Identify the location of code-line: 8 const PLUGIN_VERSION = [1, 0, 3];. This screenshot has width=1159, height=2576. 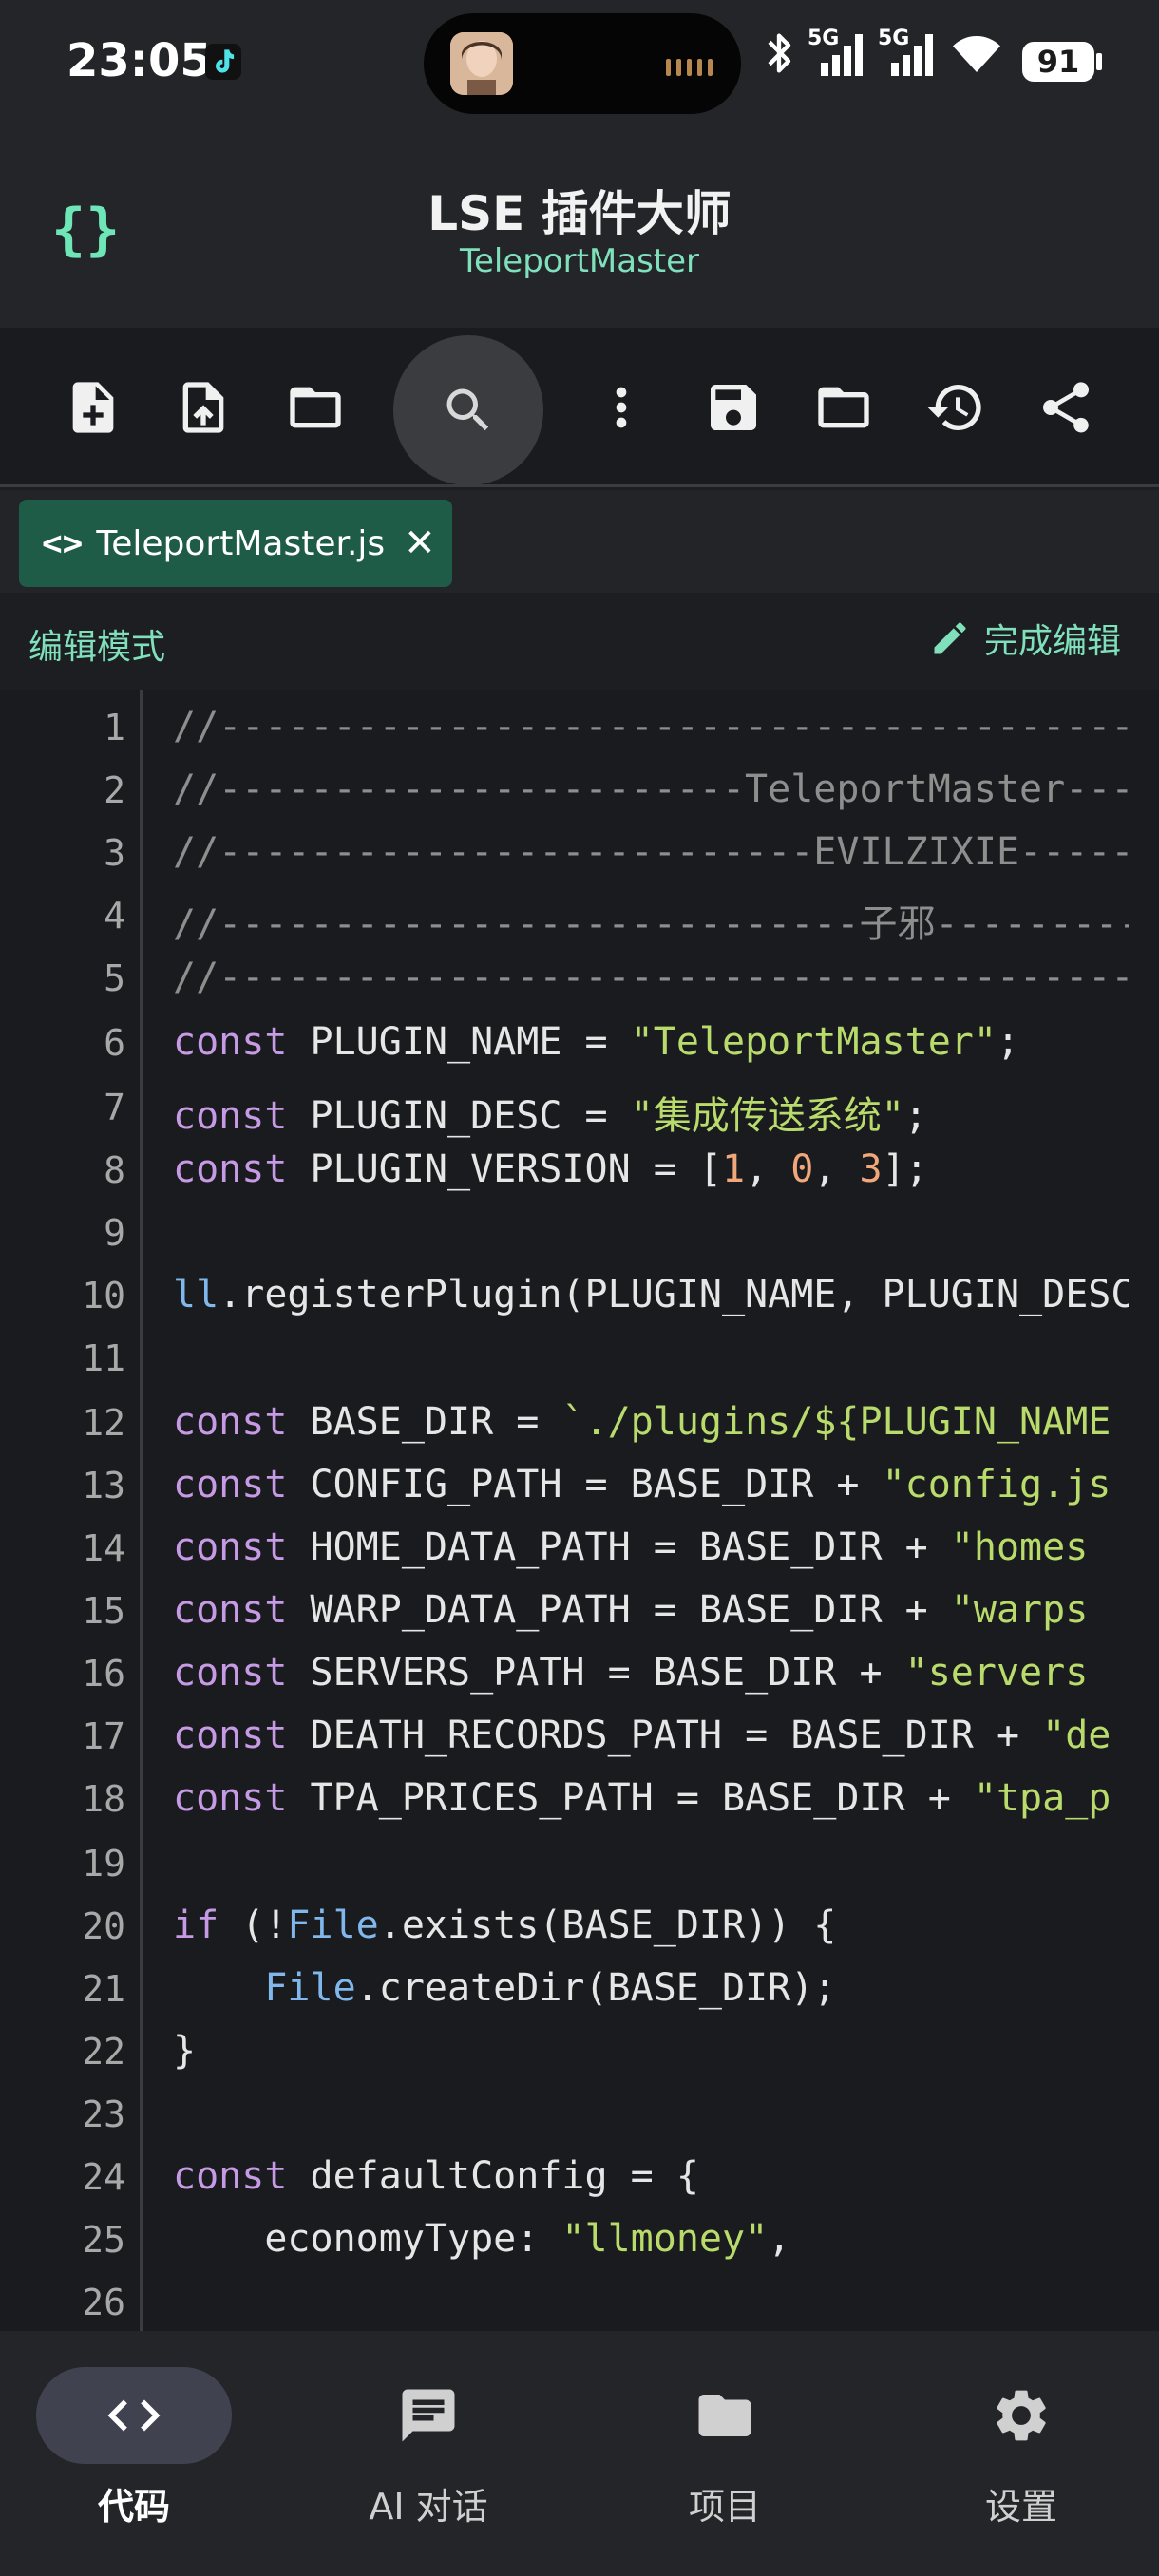
(579, 1173).